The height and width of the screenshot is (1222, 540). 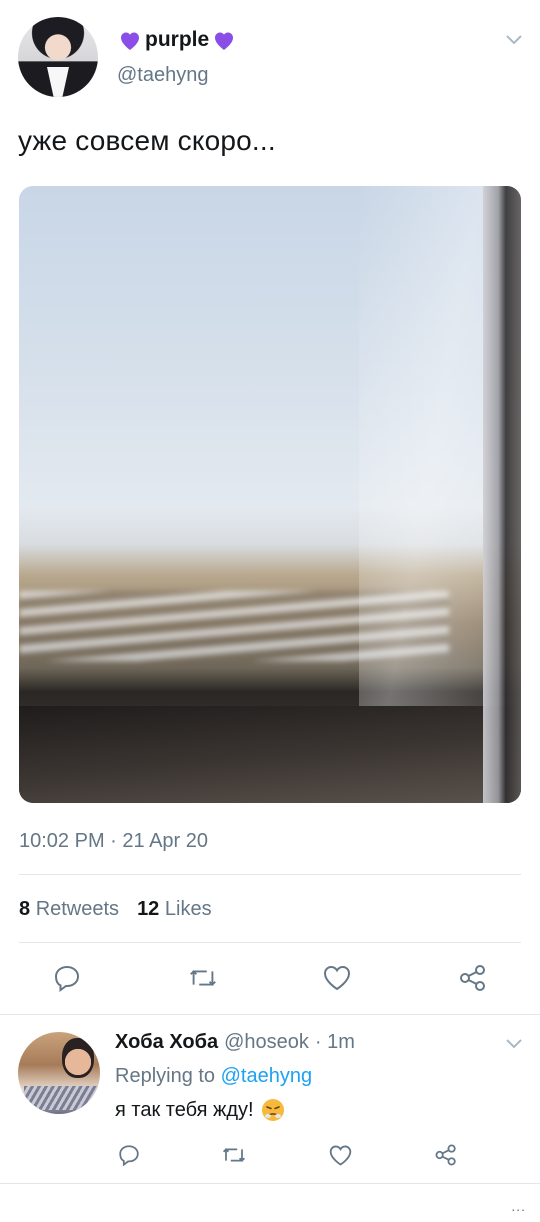 What do you see at coordinates (59, 1073) in the screenshot?
I see `reply-author-avatar` at bounding box center [59, 1073].